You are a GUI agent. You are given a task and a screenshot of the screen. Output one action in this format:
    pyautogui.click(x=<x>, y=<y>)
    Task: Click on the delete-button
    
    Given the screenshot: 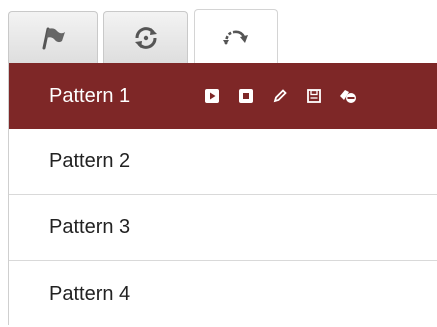 What is the action you would take?
    pyautogui.click(x=348, y=96)
    